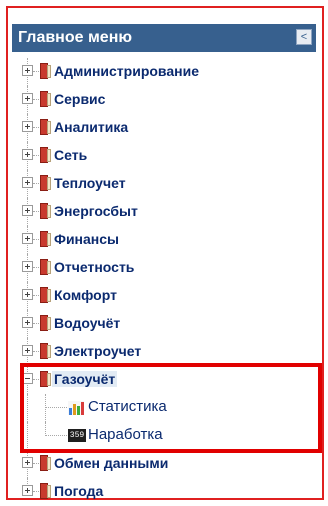  What do you see at coordinates (164, 492) in the screenshot?
I see `menu-item-pogoda: Погода` at bounding box center [164, 492].